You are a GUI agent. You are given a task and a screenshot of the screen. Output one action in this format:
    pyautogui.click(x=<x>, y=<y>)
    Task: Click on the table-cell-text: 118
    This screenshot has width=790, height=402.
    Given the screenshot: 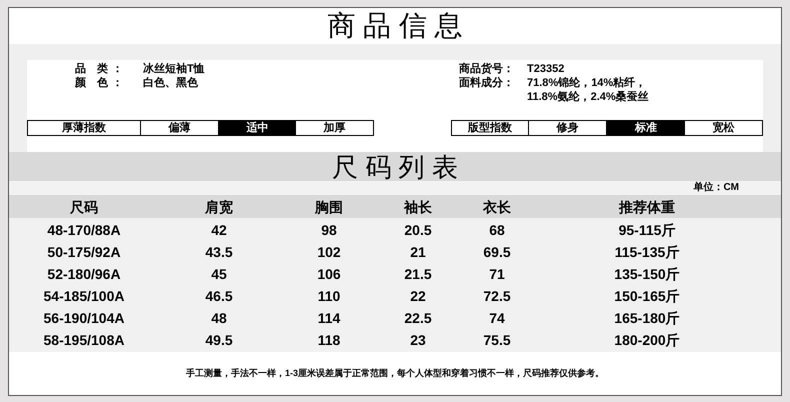 What is the action you would take?
    pyautogui.click(x=329, y=340)
    